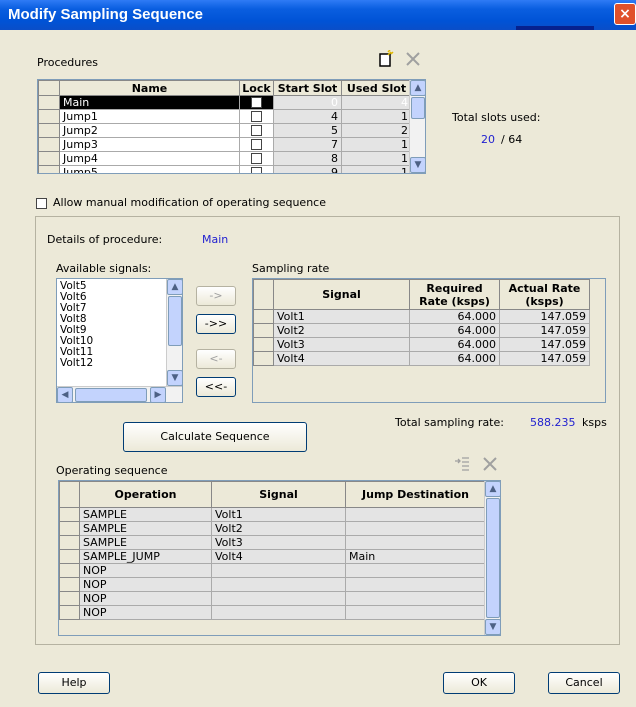 The height and width of the screenshot is (707, 636). What do you see at coordinates (454, 294) in the screenshot?
I see `col-required-rate: Required Rate (ksps)` at bounding box center [454, 294].